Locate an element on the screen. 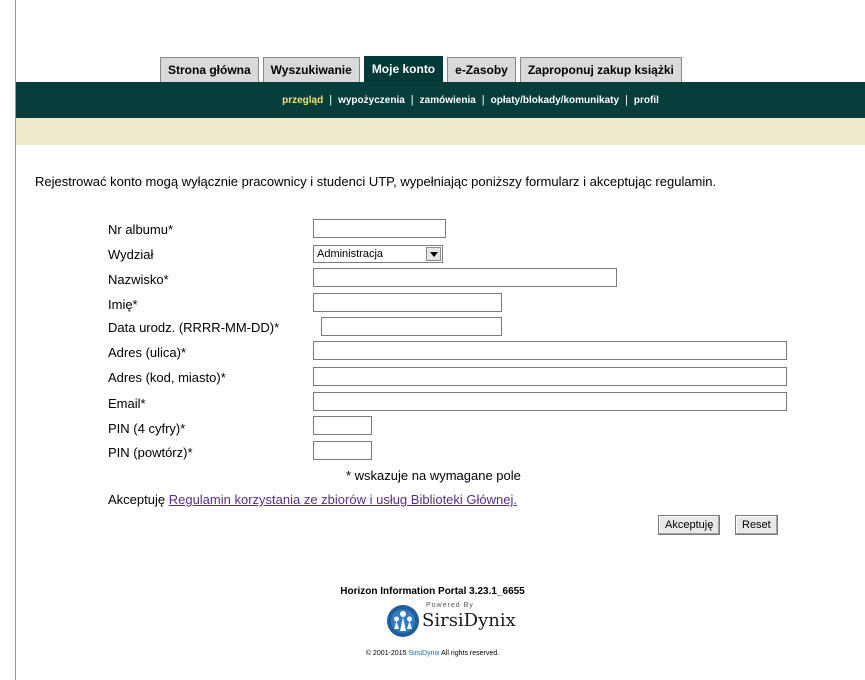 This screenshot has height=680, width=865. city-input is located at coordinates (550, 376).